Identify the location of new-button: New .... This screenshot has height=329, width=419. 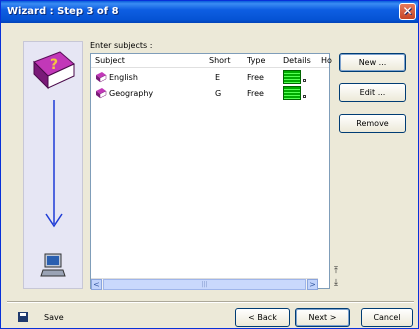
(372, 62).